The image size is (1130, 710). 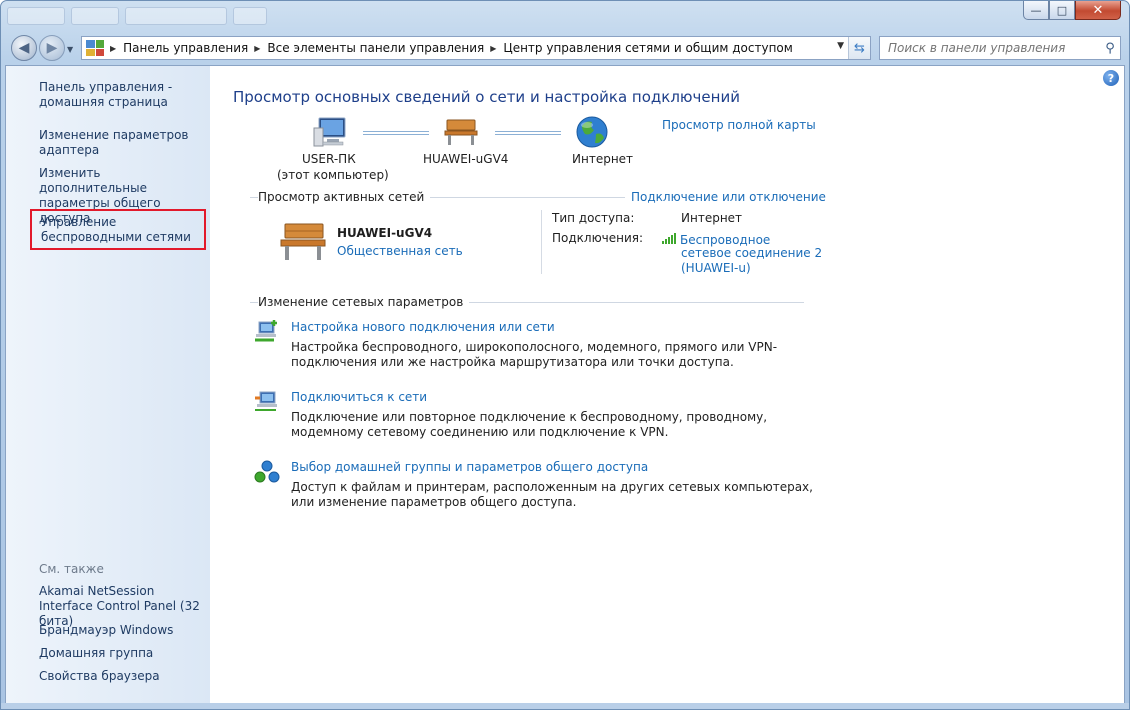 I want to click on search-box: ⚲, so click(x=1000, y=48).